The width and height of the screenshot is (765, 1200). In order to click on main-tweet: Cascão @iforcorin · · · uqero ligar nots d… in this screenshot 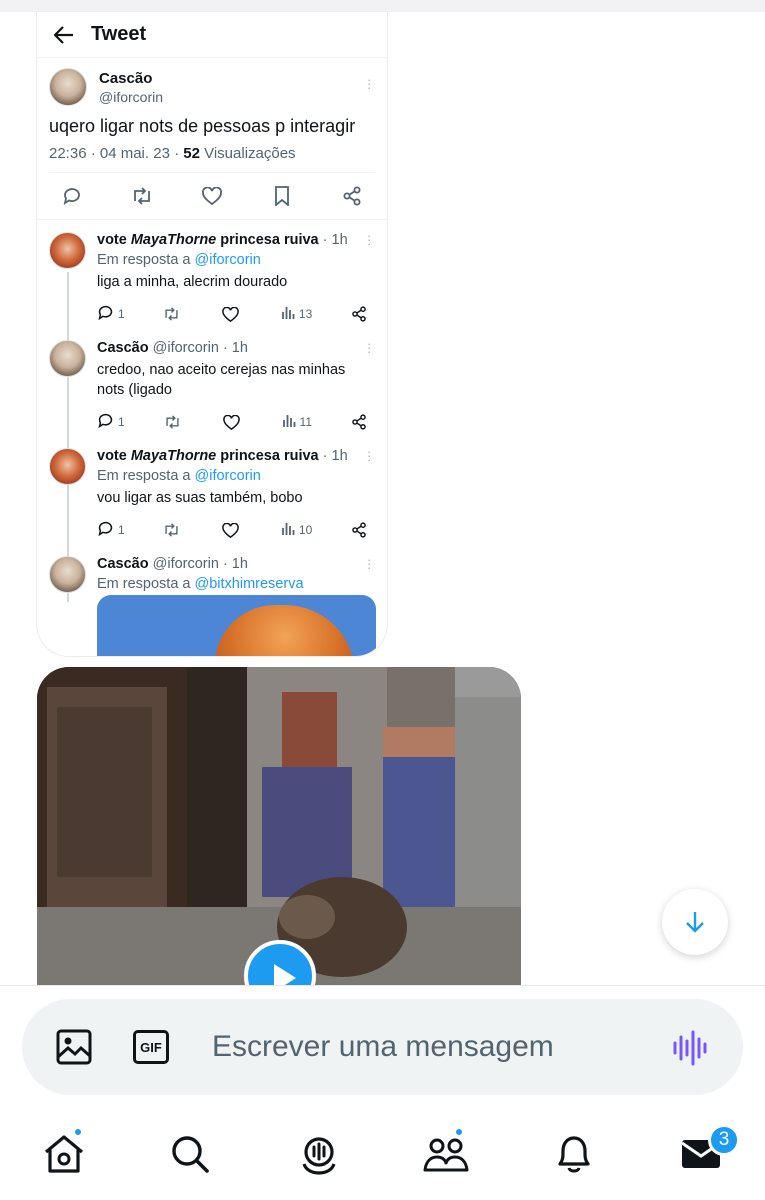, I will do `click(212, 115)`.